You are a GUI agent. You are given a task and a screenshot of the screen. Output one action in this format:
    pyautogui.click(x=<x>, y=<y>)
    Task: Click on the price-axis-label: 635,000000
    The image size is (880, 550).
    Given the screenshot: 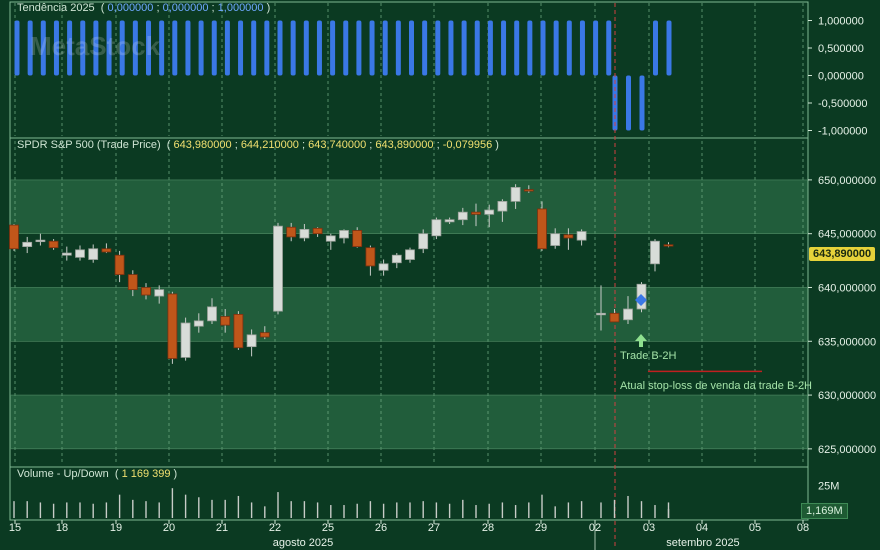 What is the action you would take?
    pyautogui.click(x=847, y=342)
    